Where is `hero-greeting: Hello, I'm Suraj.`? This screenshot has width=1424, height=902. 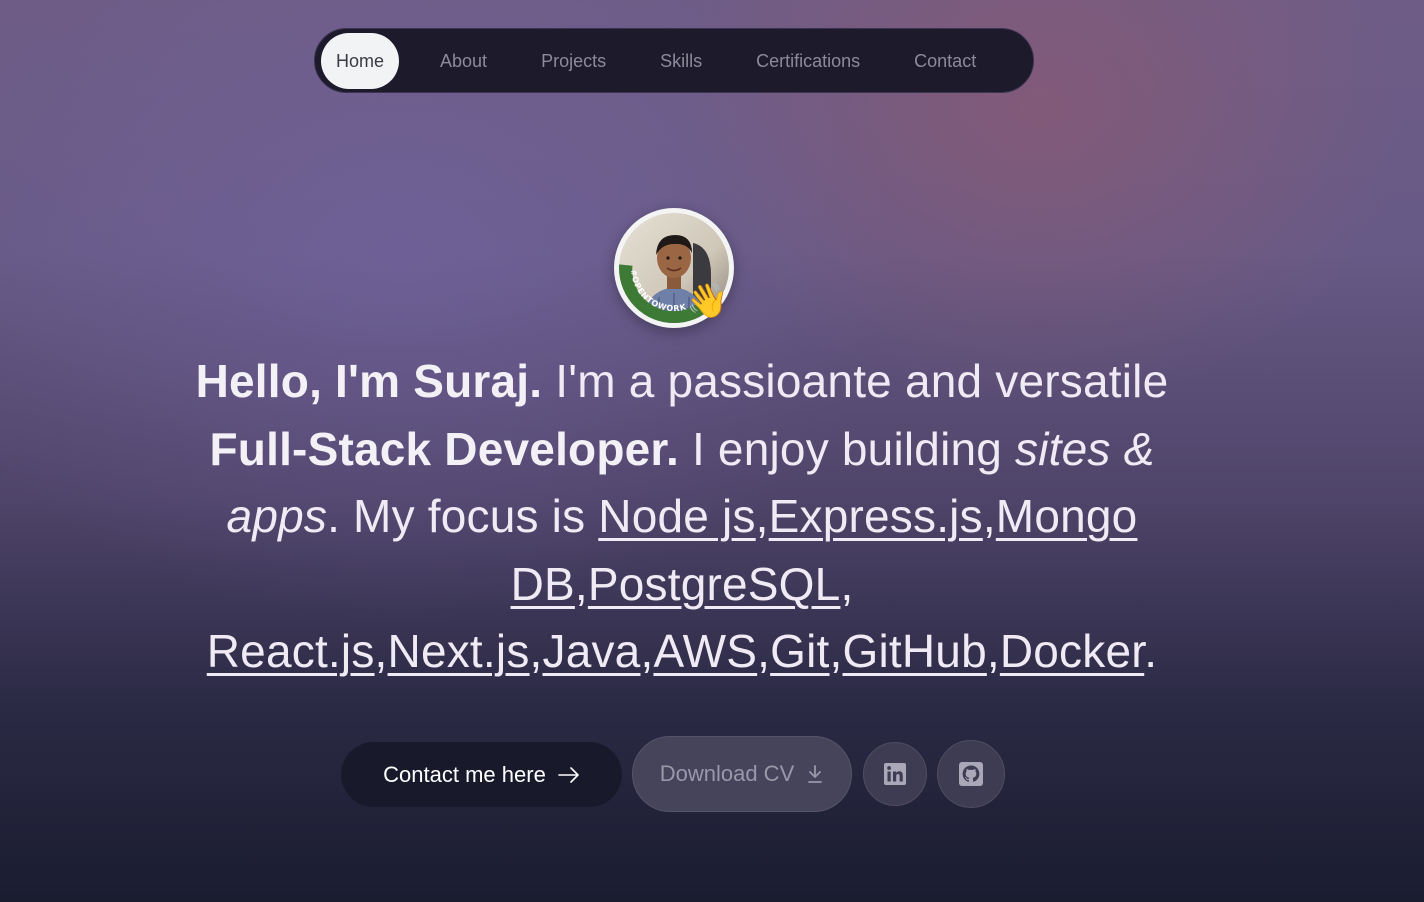
hero-greeting: Hello, I'm Suraj. is located at coordinates (369, 381).